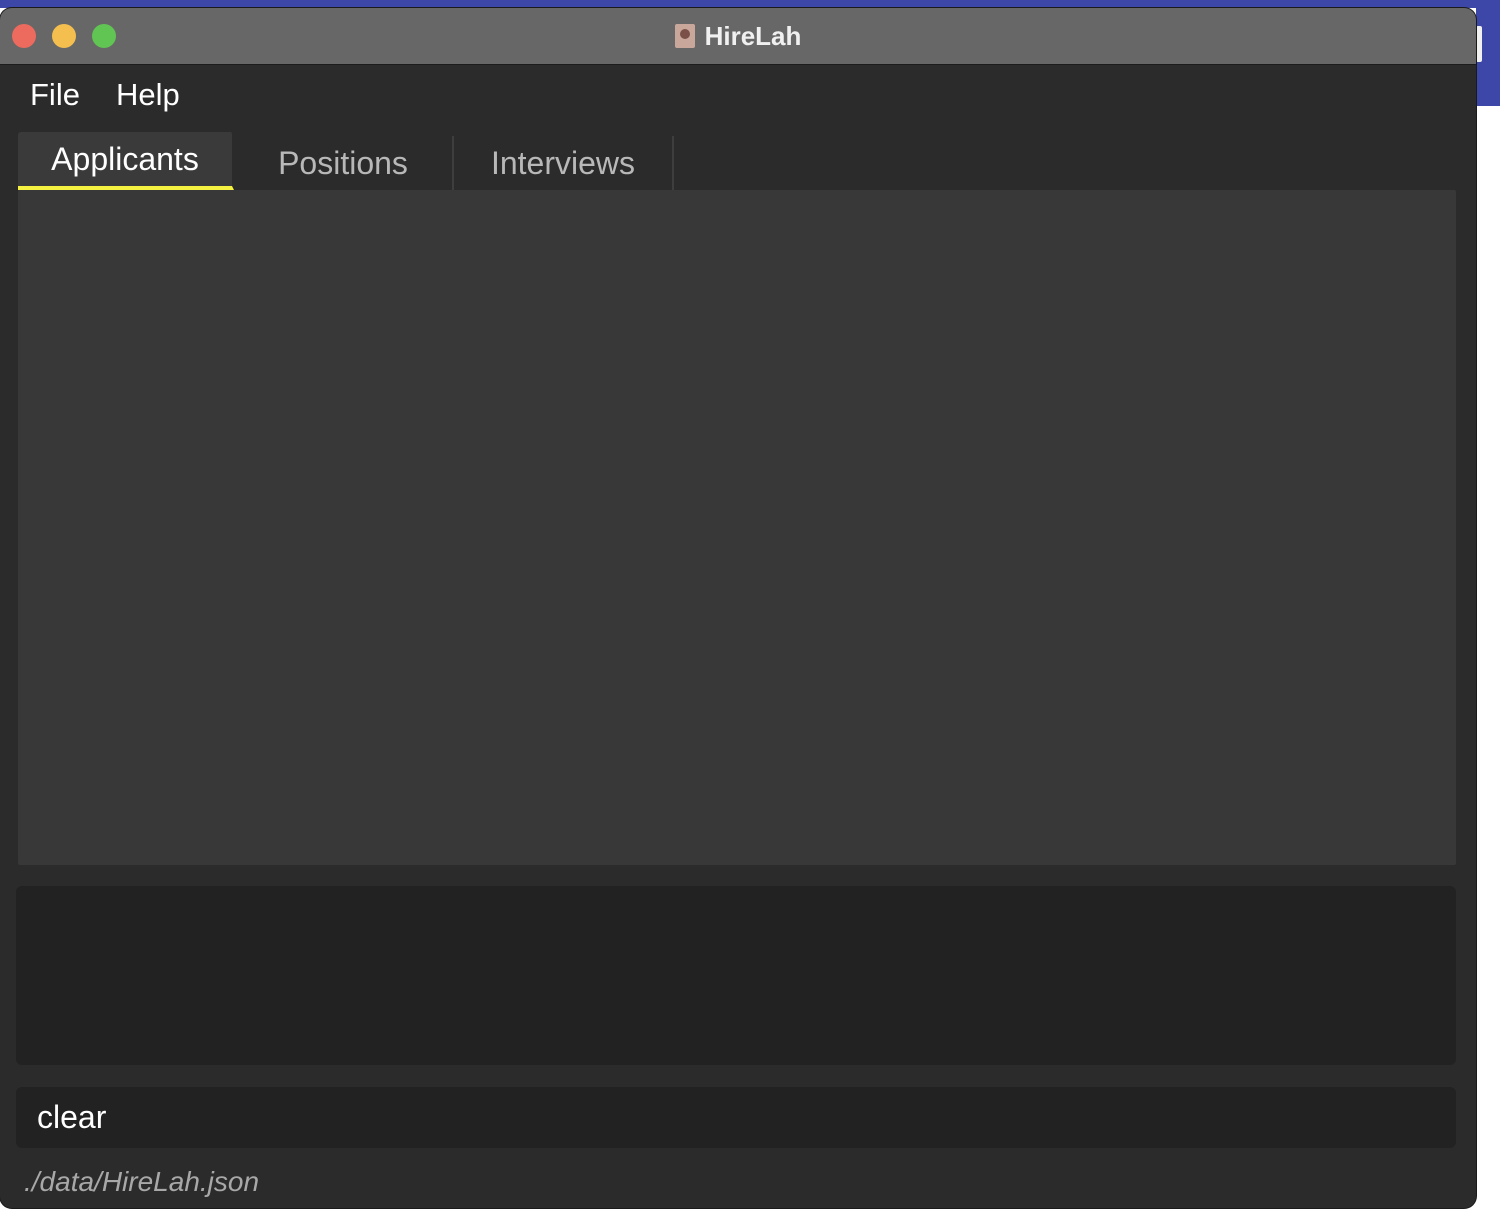 This screenshot has width=1500, height=1210. What do you see at coordinates (738, 95) in the screenshot?
I see `menu-bar: File Help` at bounding box center [738, 95].